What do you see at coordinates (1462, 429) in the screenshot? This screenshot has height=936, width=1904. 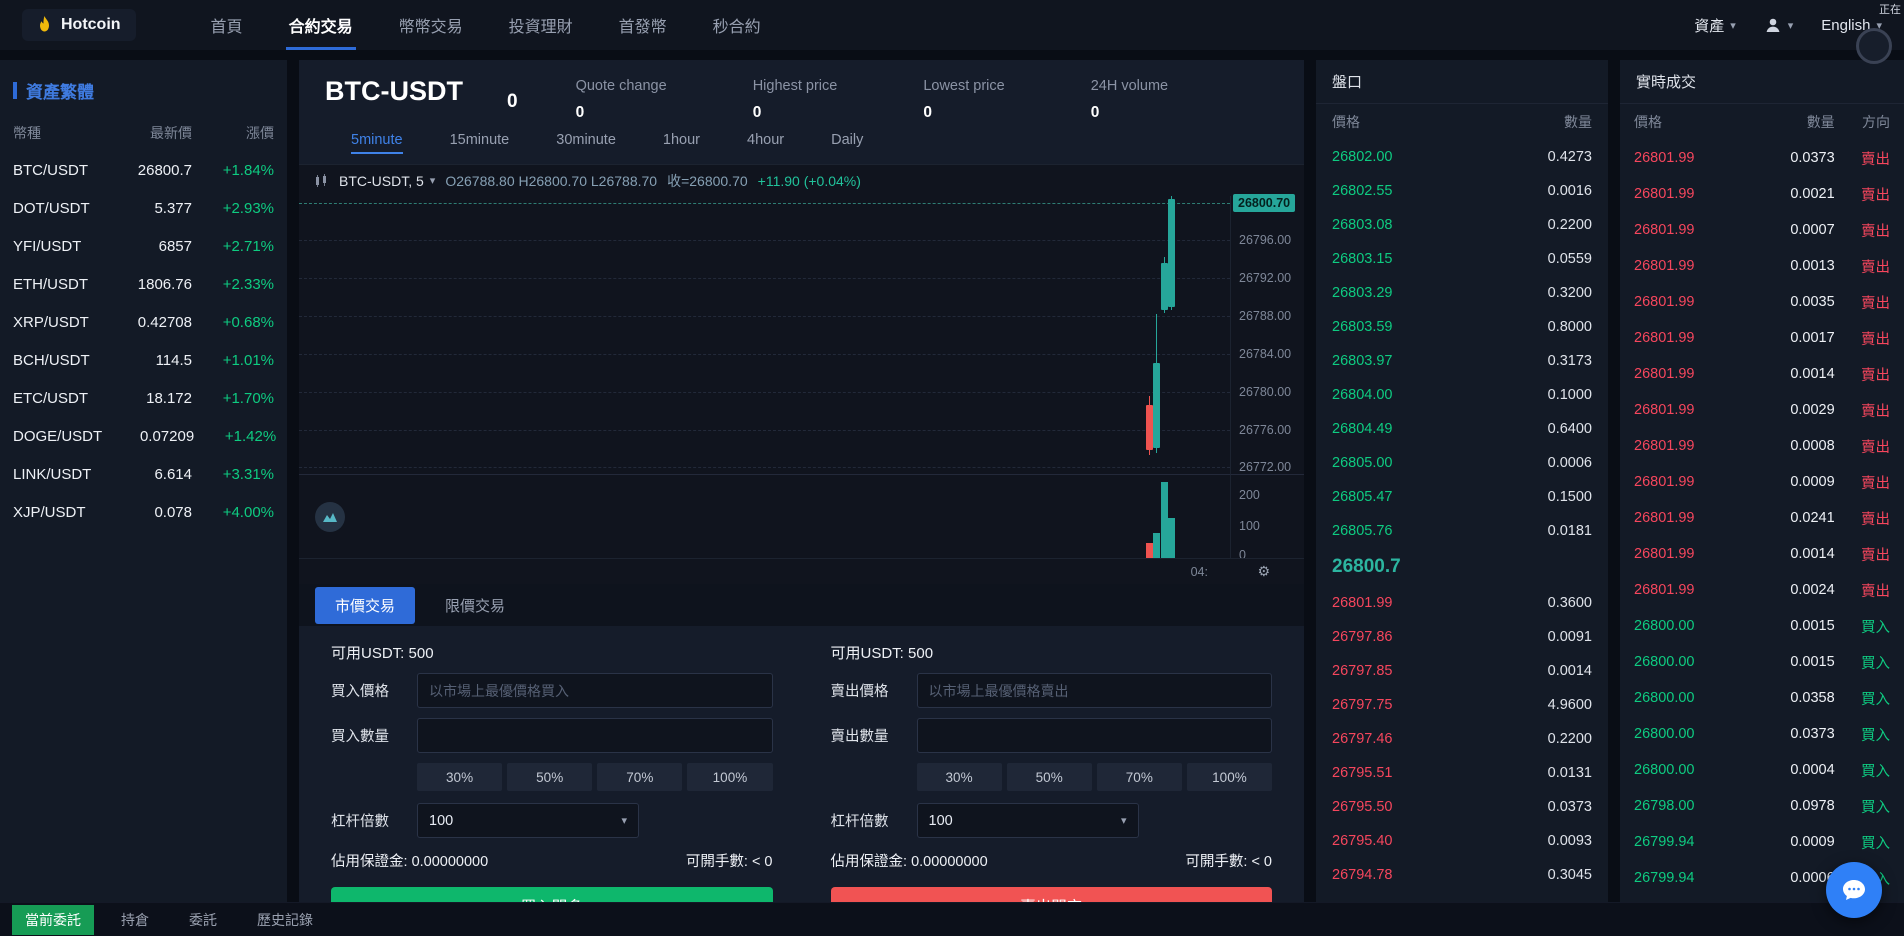 I see `order-book-row: 26804.49 0.6400` at bounding box center [1462, 429].